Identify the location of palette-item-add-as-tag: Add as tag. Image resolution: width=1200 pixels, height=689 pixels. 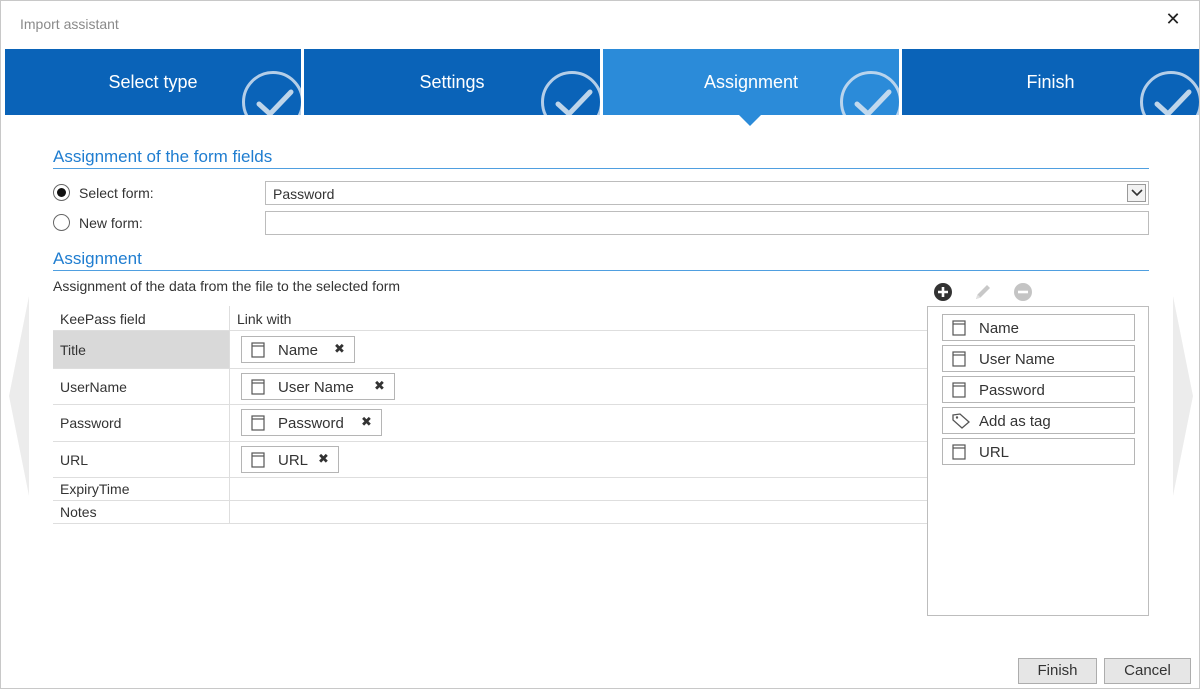
(1038, 420).